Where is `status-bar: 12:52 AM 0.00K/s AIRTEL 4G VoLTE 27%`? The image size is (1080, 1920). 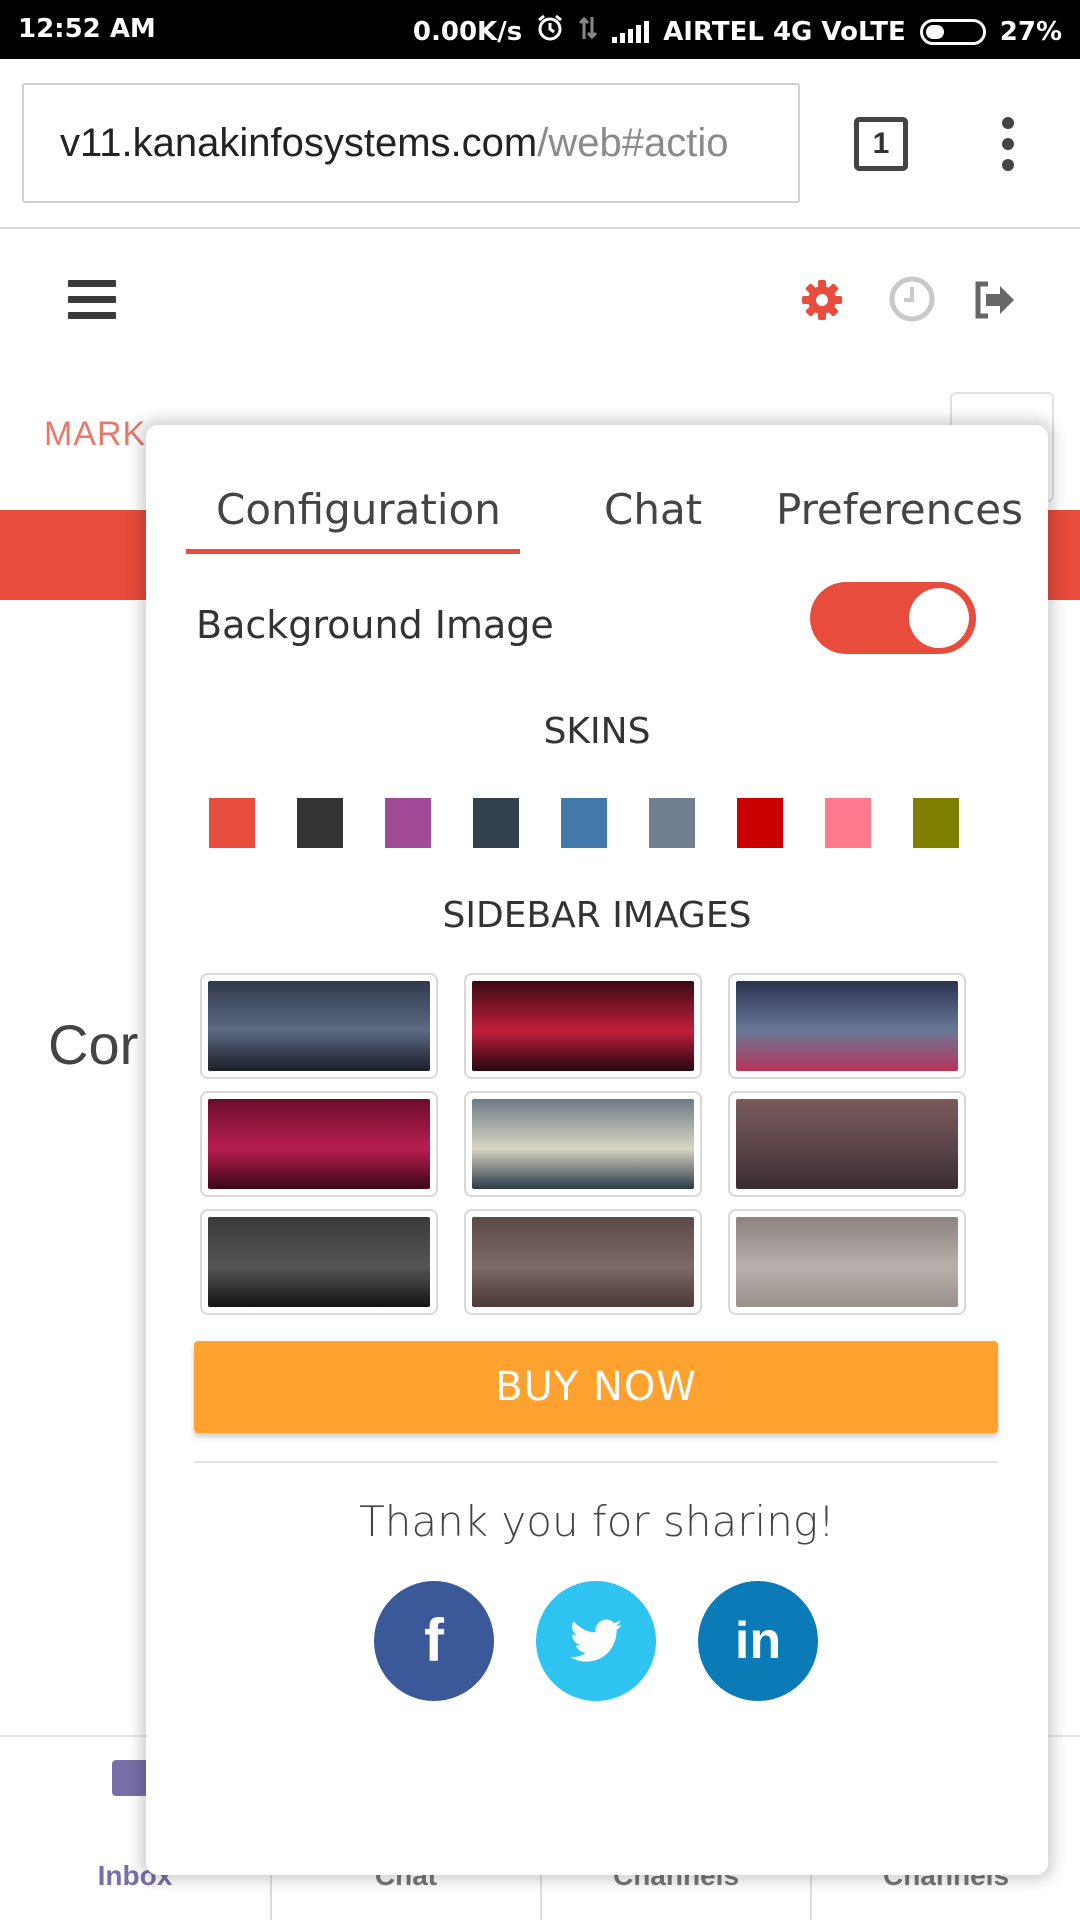
status-bar: 12:52 AM 0.00K/s AIRTEL 4G VoLTE 27% is located at coordinates (540, 29).